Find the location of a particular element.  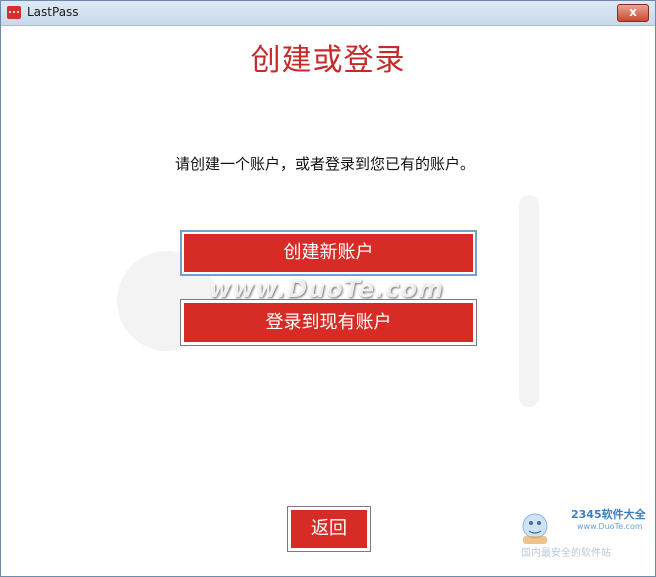

create-account-button: 创建新账户 is located at coordinates (328, 253).